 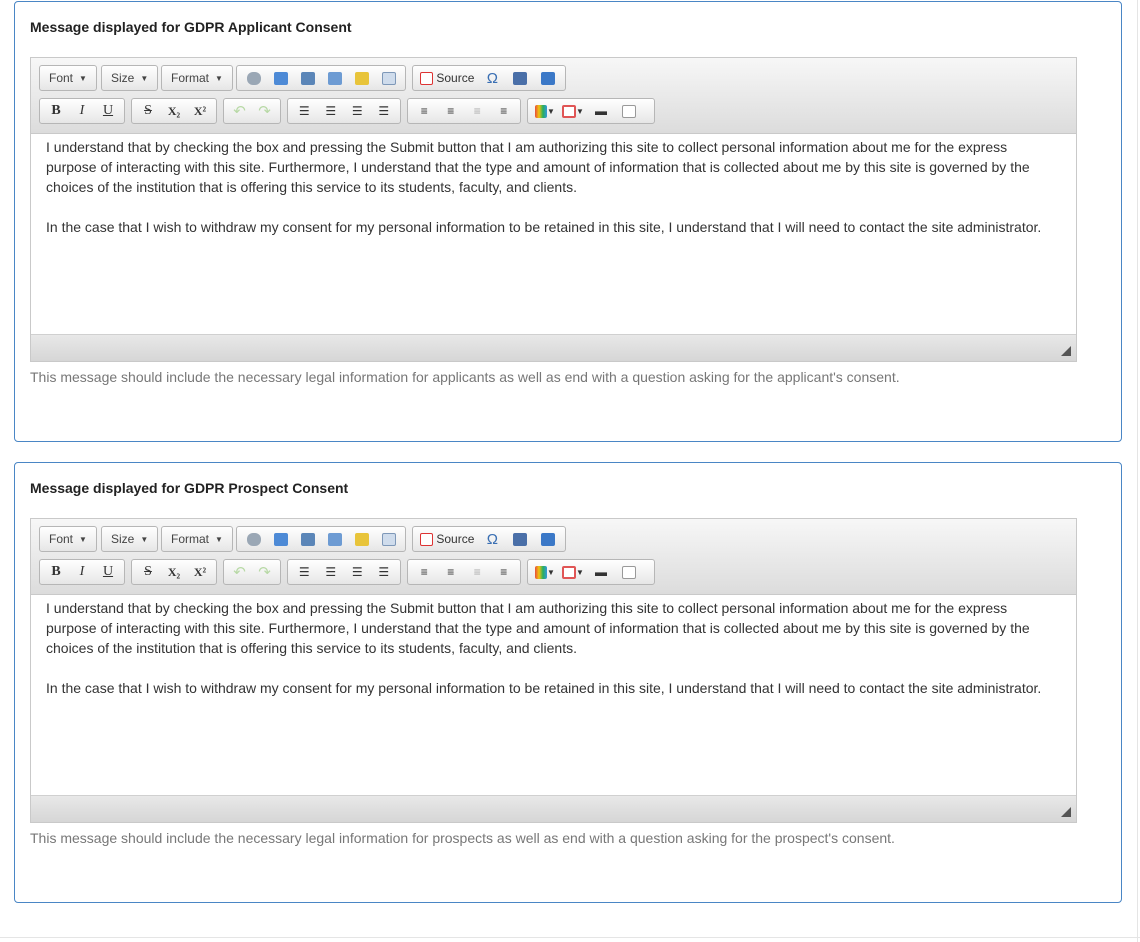 I want to click on numbered-list-icon: ≡, so click(x=424, y=572).